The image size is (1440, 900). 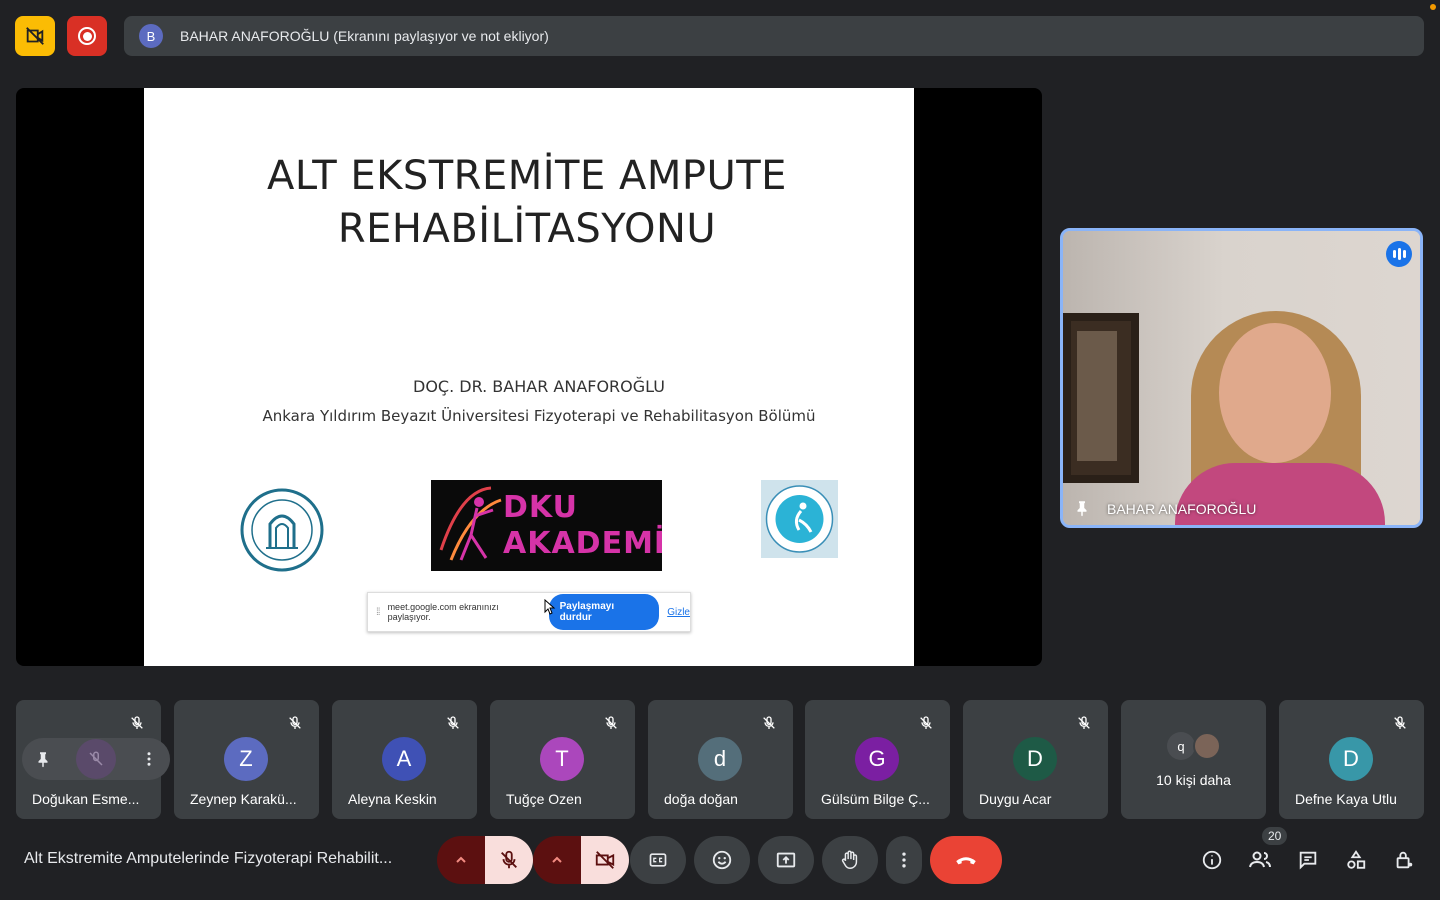 I want to click on mute-participant-button, so click(x=96, y=759).